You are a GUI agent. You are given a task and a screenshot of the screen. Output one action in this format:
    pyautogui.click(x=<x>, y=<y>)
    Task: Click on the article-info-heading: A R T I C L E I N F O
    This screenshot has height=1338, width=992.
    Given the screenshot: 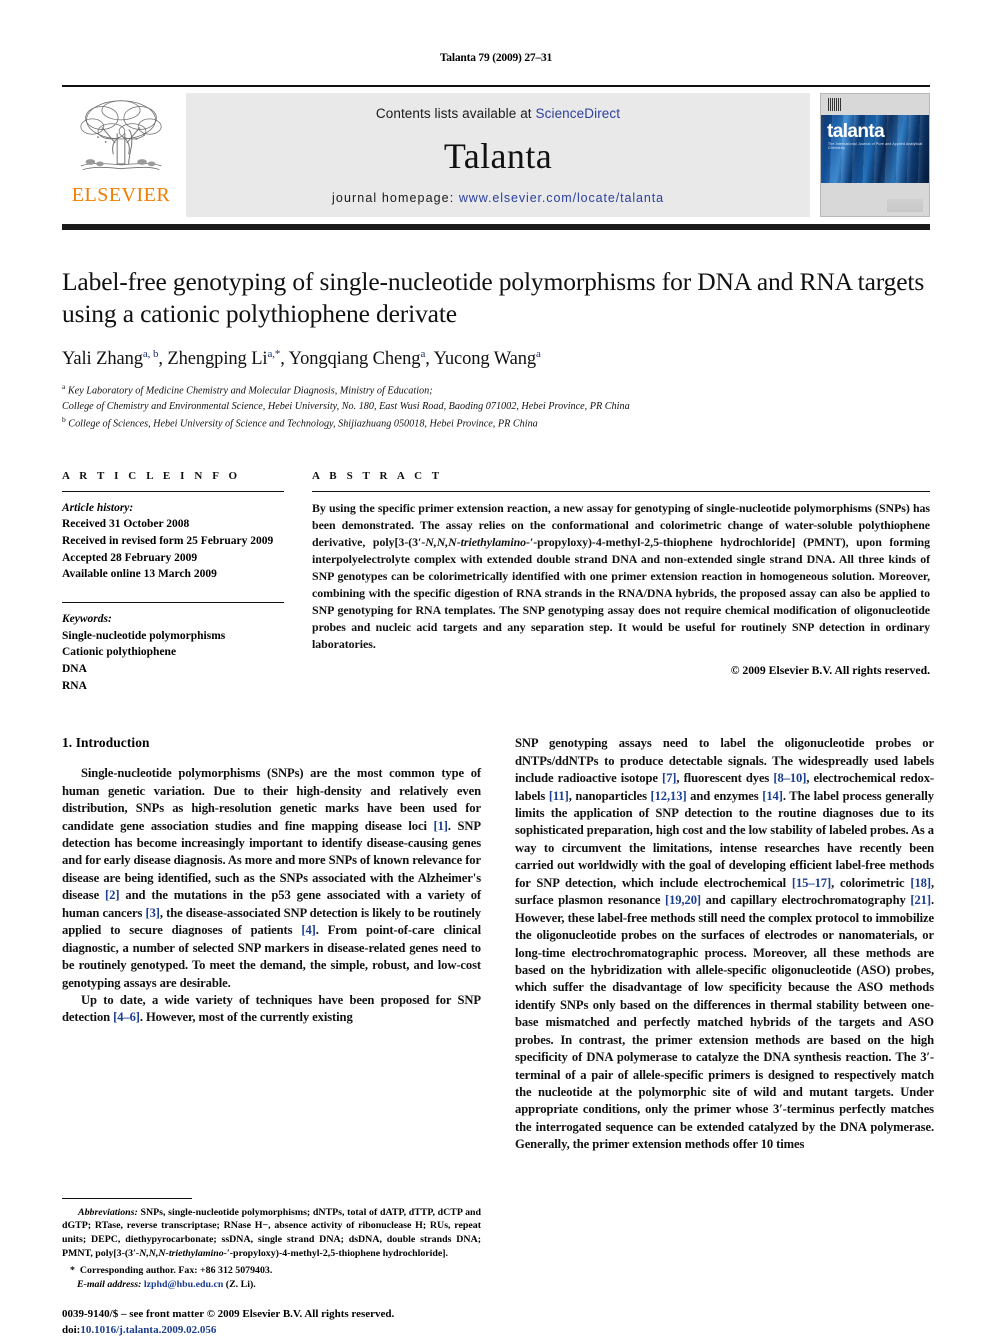 What is the action you would take?
    pyautogui.click(x=151, y=475)
    